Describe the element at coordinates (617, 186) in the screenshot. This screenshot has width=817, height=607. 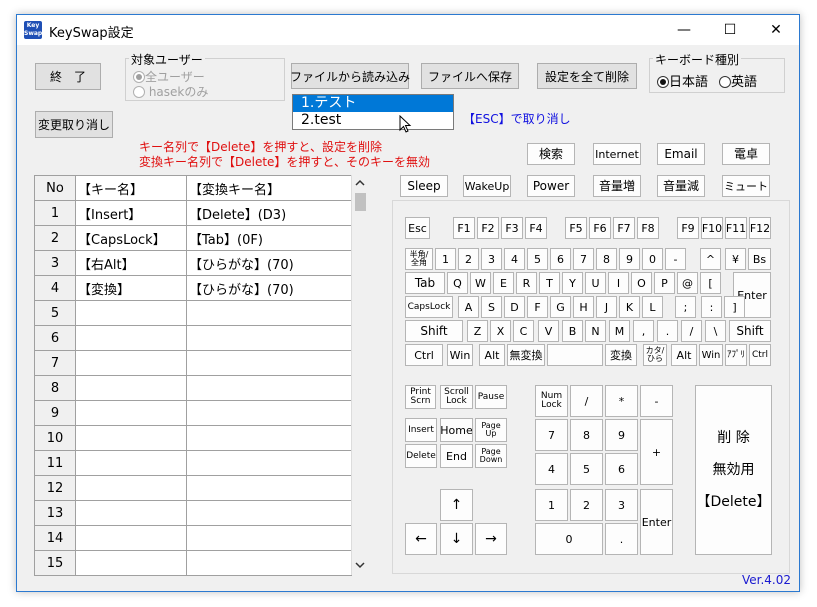
I see `media-key-volume-up: 音量増` at that location.